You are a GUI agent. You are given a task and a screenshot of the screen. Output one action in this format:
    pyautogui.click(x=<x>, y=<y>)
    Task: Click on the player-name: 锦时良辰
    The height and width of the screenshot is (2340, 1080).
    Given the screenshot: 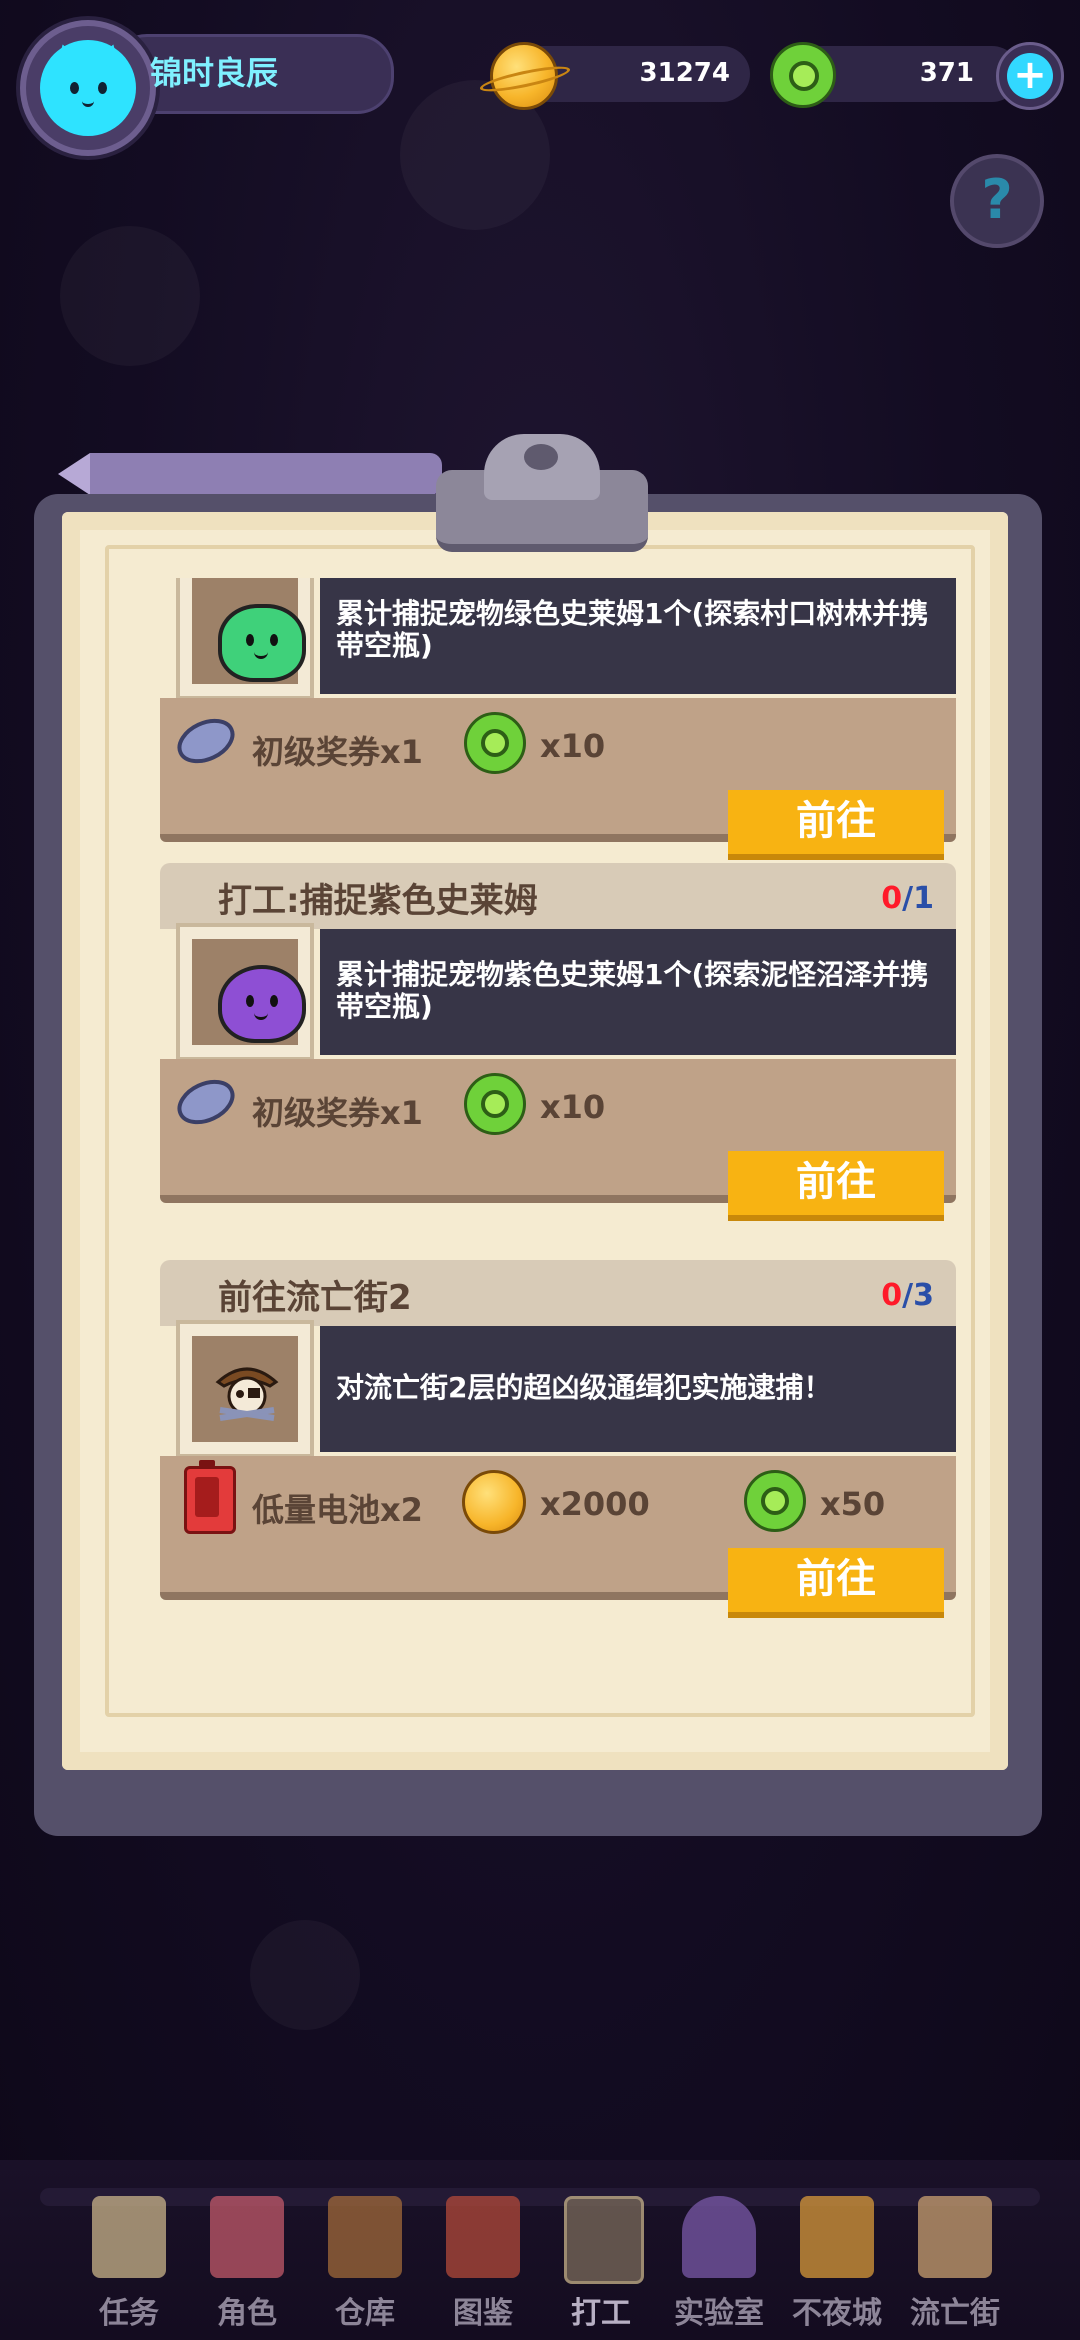 What is the action you would take?
    pyautogui.click(x=214, y=73)
    